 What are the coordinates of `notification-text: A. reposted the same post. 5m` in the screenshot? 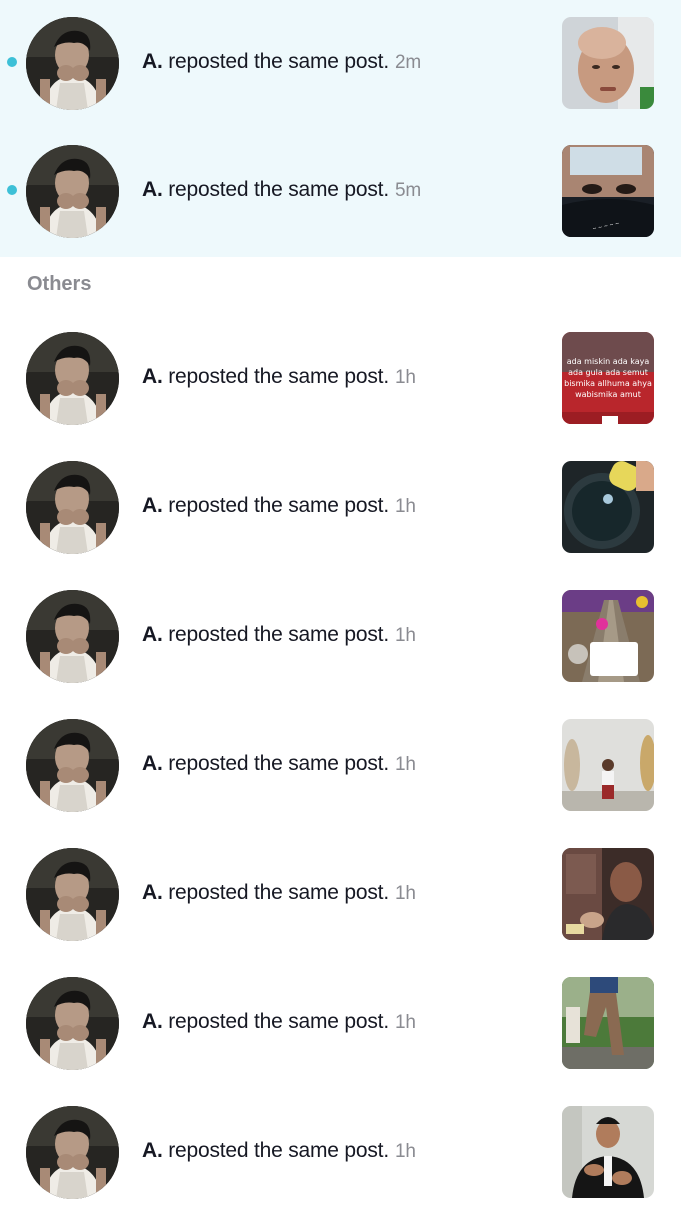 It's located at (281, 190).